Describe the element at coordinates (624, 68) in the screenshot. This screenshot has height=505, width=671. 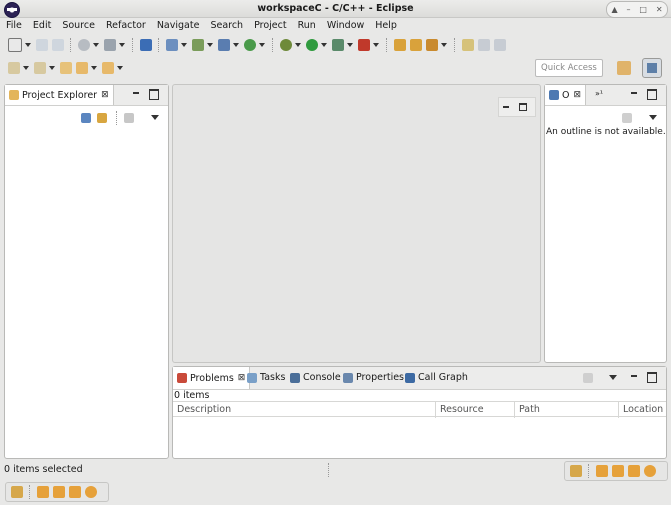
I see `open-perspective-icon` at that location.